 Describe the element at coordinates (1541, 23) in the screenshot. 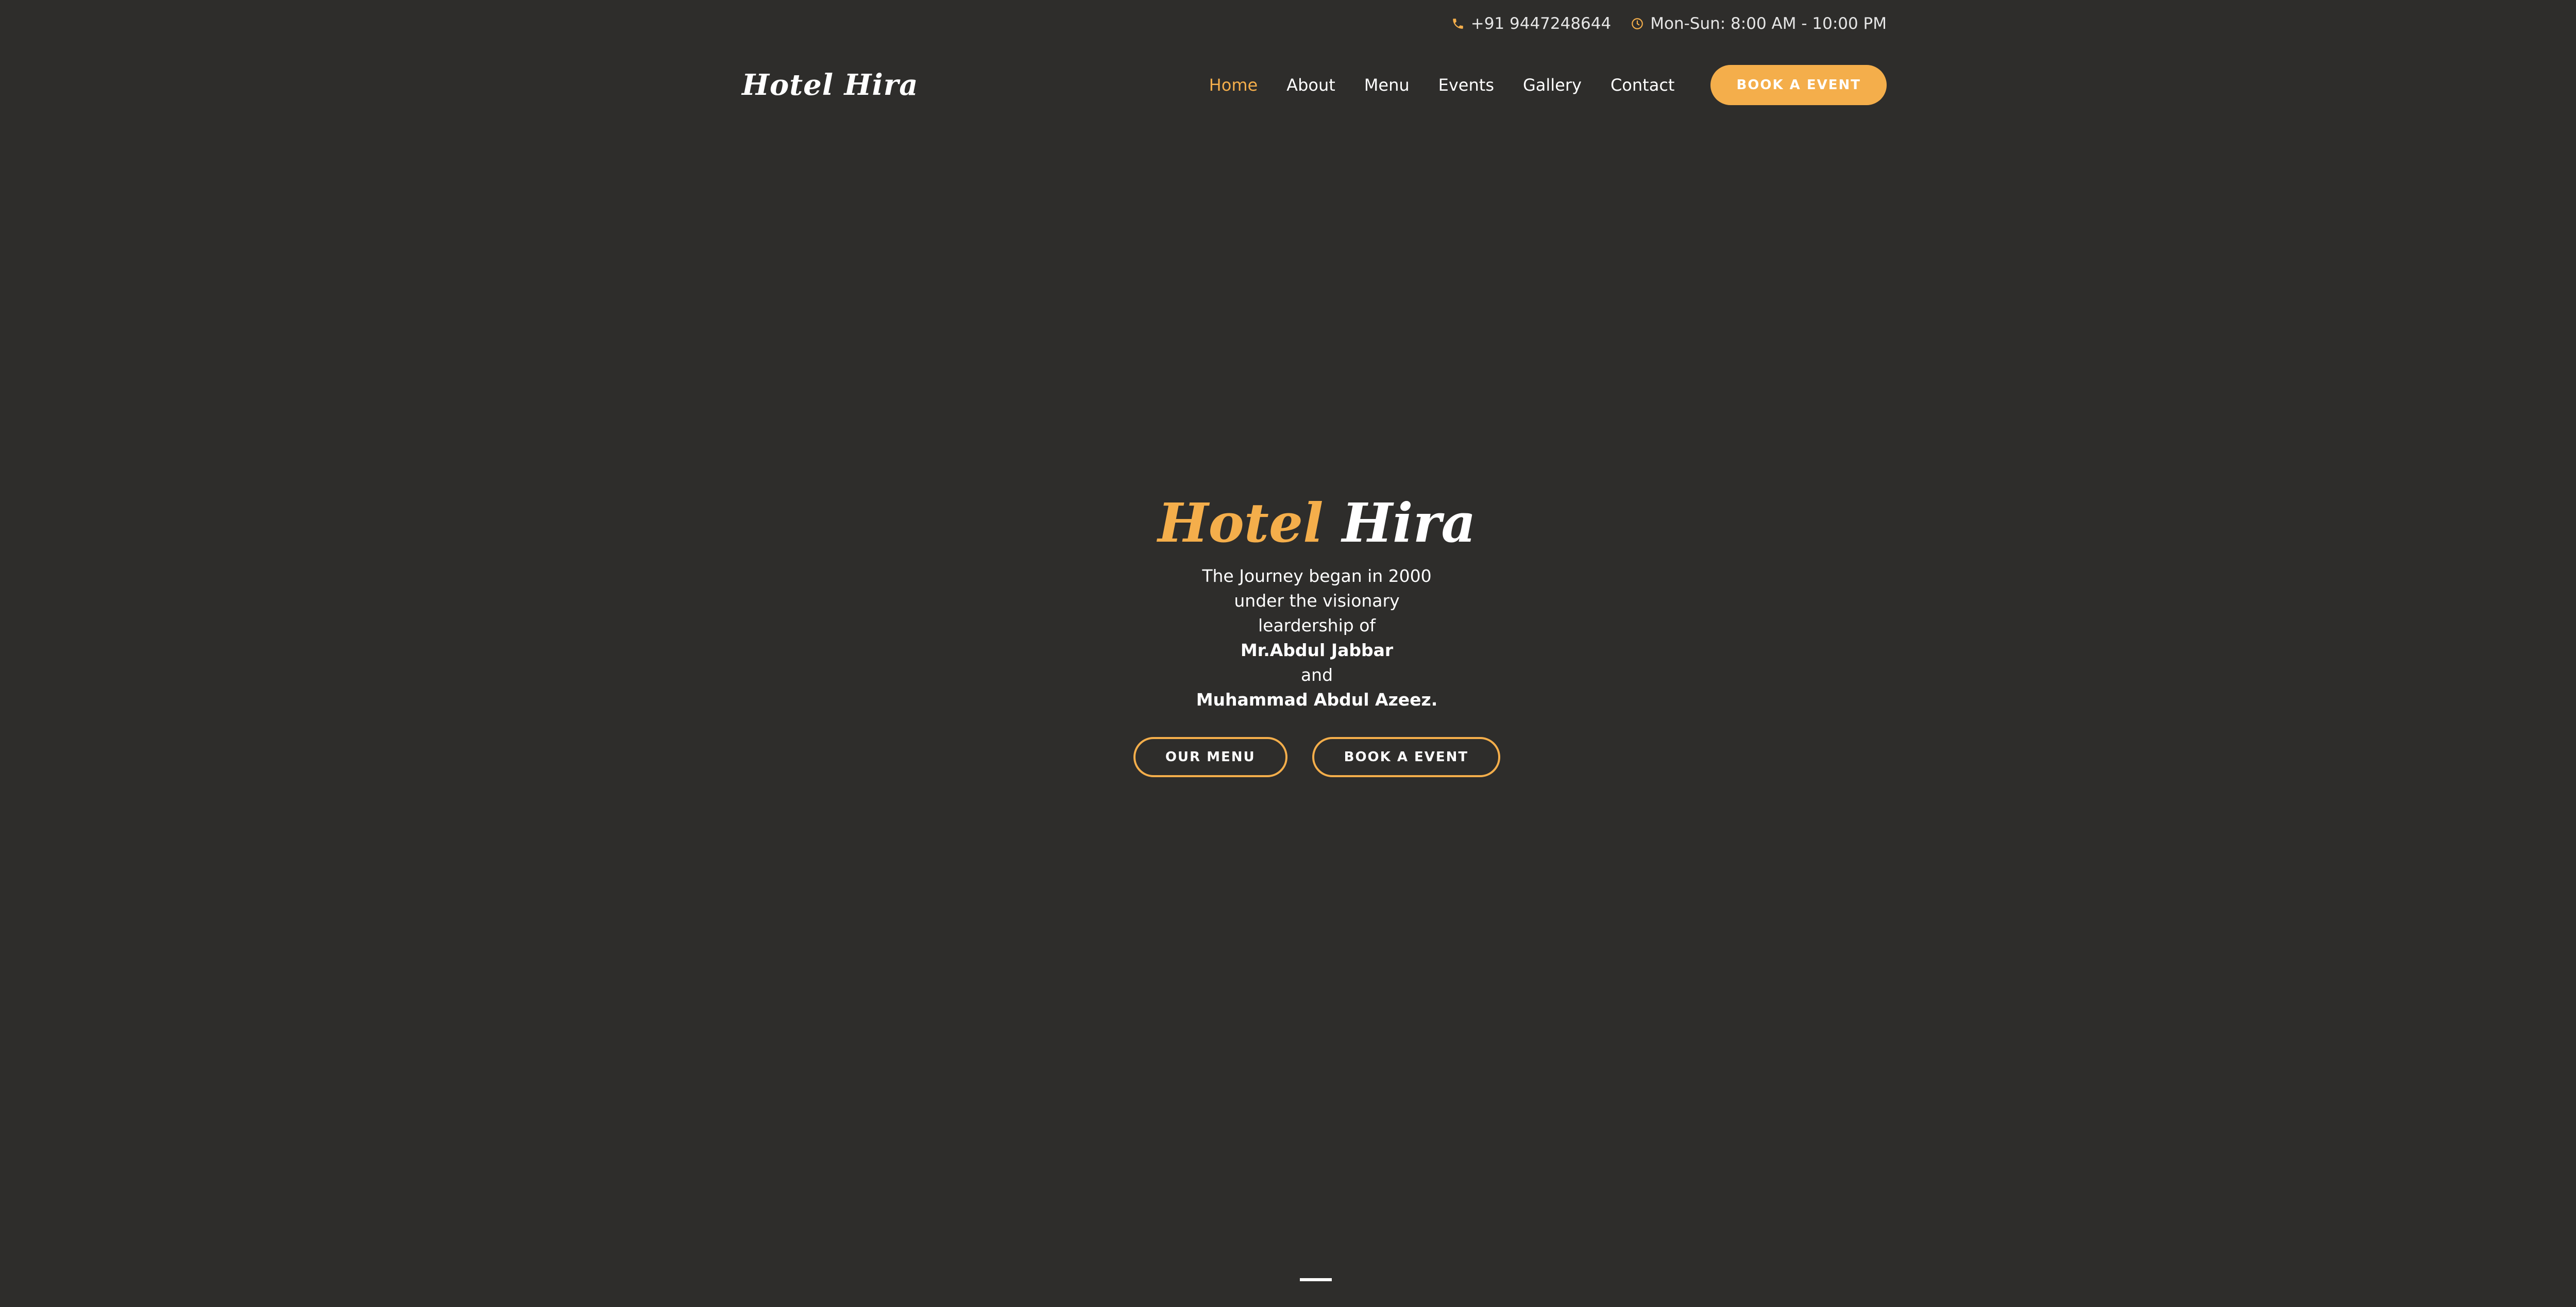

I see `phone-number: +91 9447248644` at that location.